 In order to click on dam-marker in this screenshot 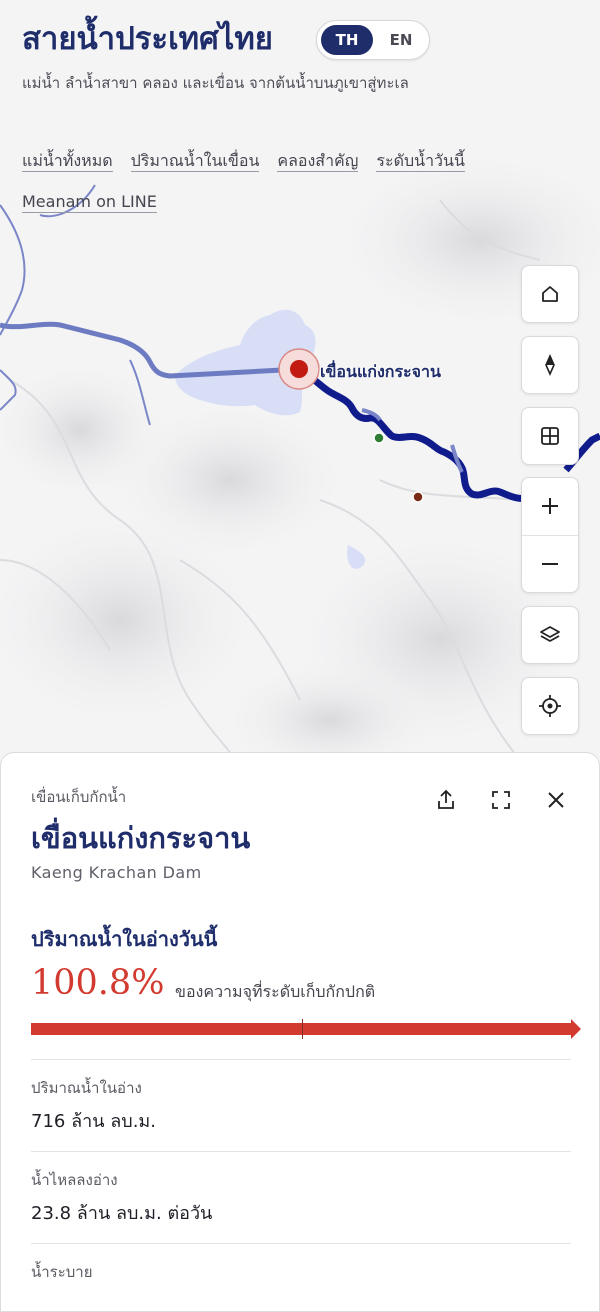, I will do `click(299, 369)`.